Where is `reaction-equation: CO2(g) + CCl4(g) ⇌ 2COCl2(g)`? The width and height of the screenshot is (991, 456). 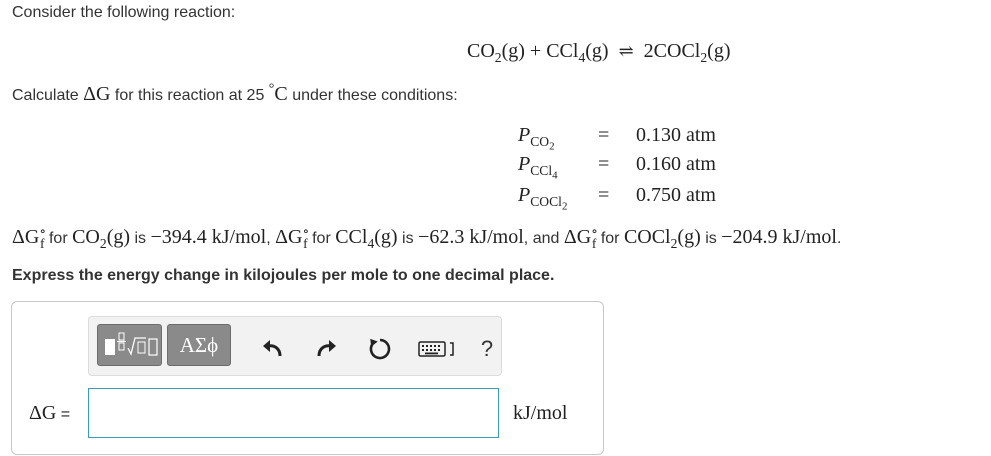 reaction-equation: CO2(g) + CCl4(g) ⇌ 2COCl2(g) is located at coordinates (599, 52).